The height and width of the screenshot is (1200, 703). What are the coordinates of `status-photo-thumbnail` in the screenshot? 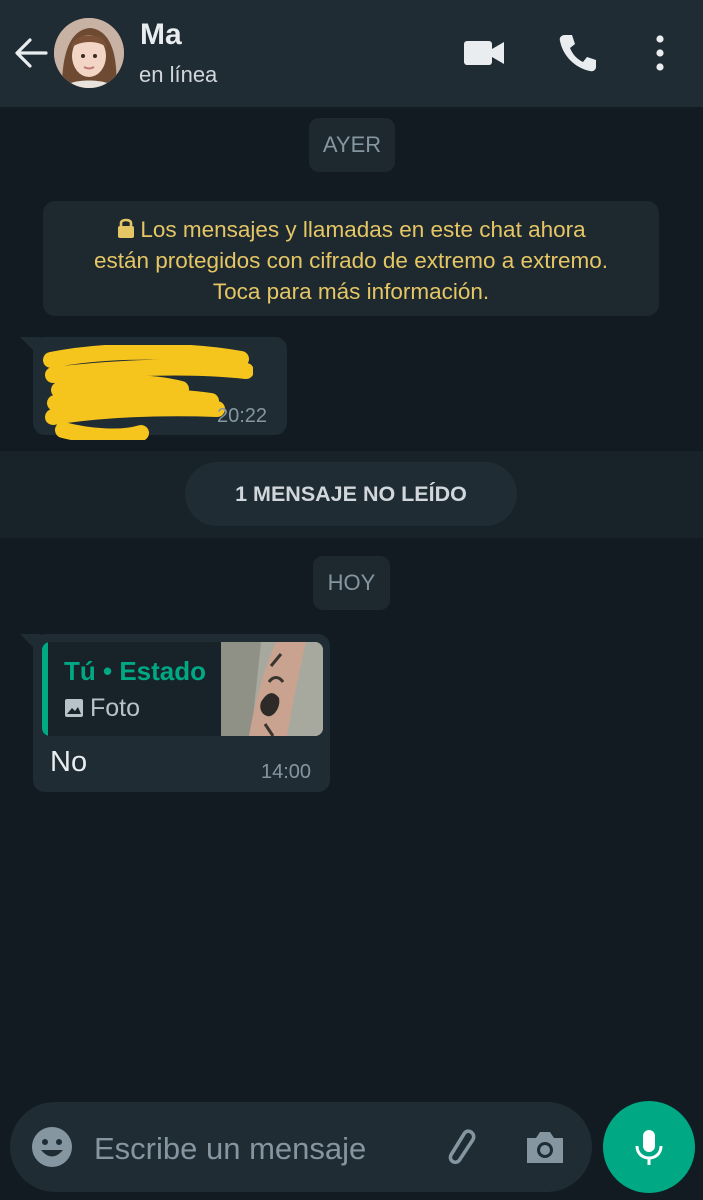 It's located at (272, 689).